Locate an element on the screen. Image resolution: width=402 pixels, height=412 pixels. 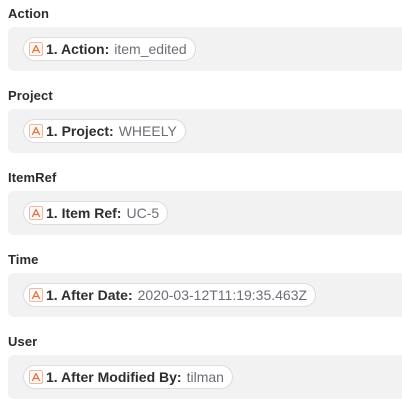
time-input: 1. After Date: 2020-03-12T11:19:35.463Z is located at coordinates (205, 295).